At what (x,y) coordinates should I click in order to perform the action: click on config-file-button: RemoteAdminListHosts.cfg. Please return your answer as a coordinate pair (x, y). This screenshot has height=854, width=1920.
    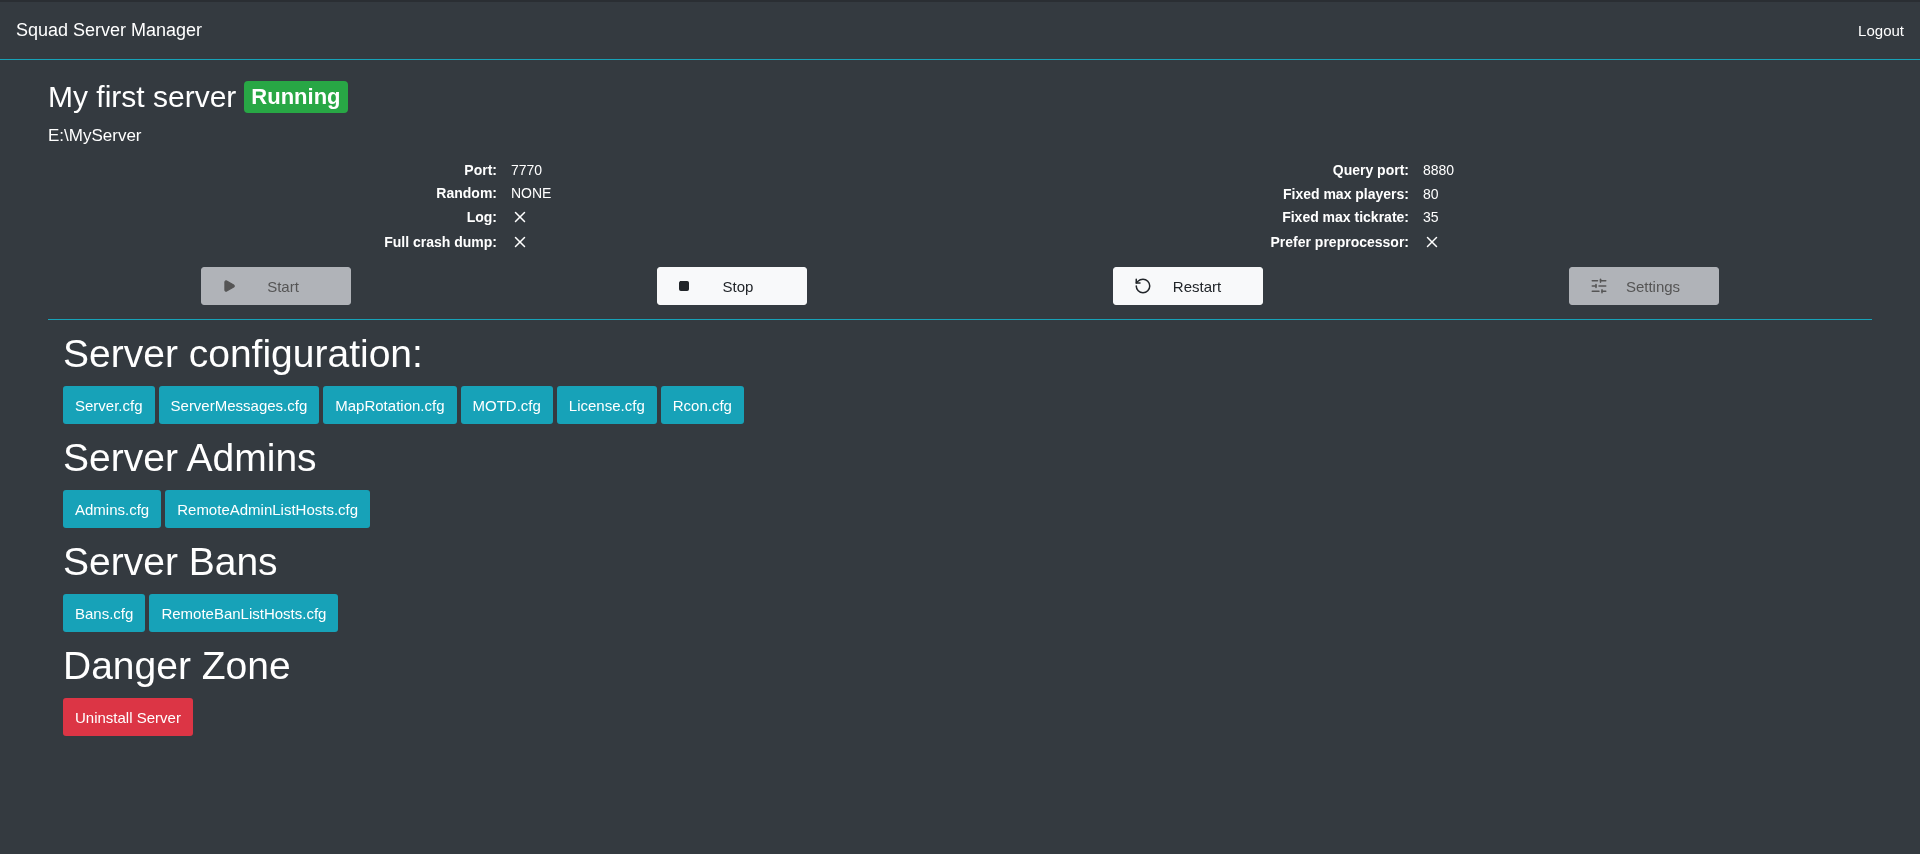
    Looking at the image, I should click on (268, 509).